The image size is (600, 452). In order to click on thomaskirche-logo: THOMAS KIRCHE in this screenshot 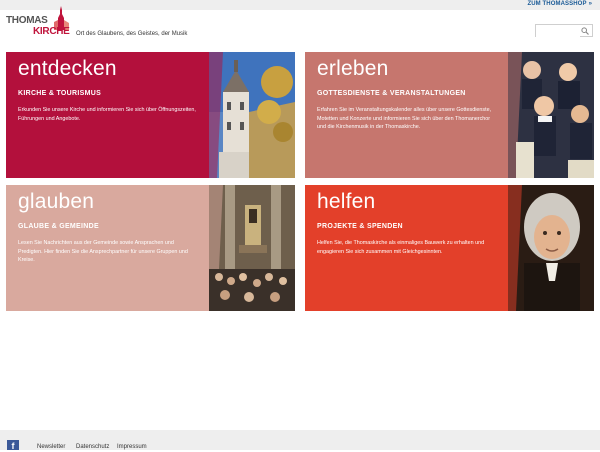, I will do `click(39, 23)`.